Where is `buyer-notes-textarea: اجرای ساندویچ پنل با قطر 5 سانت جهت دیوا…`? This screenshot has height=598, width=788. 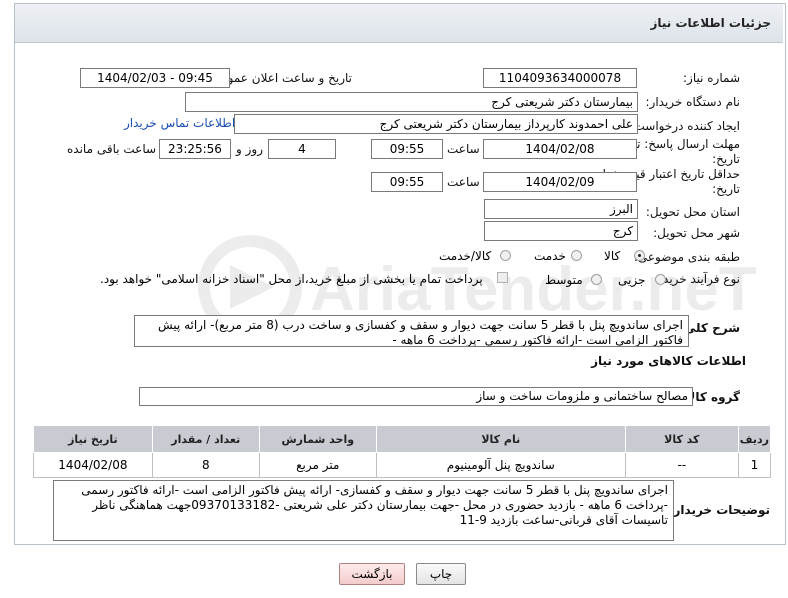
buyer-notes-textarea: اجرای ساندویچ پنل با قطر 5 سانت جهت دیوا… is located at coordinates (363, 510).